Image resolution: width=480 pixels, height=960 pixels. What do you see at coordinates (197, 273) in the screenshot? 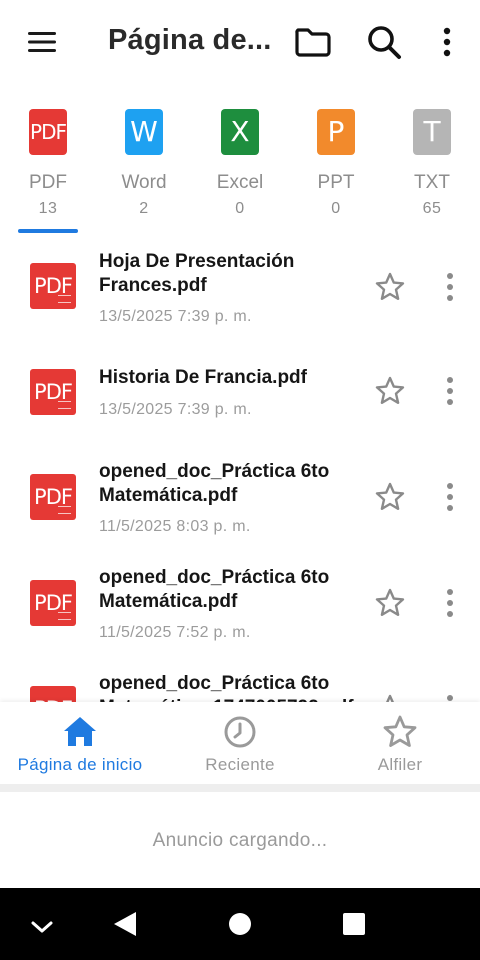
I see `file-name: Hoja De Presentación Frances.pdf` at bounding box center [197, 273].